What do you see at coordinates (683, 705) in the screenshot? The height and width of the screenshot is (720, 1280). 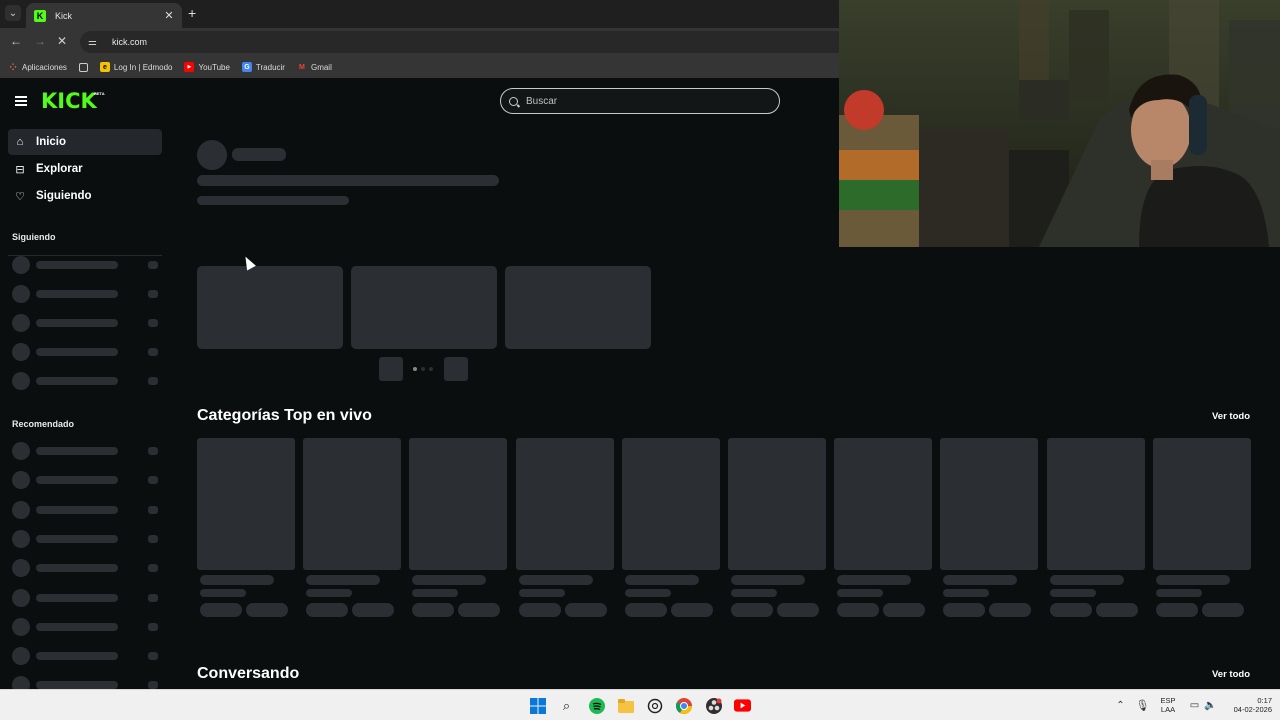 I see `chrome-icon` at bounding box center [683, 705].